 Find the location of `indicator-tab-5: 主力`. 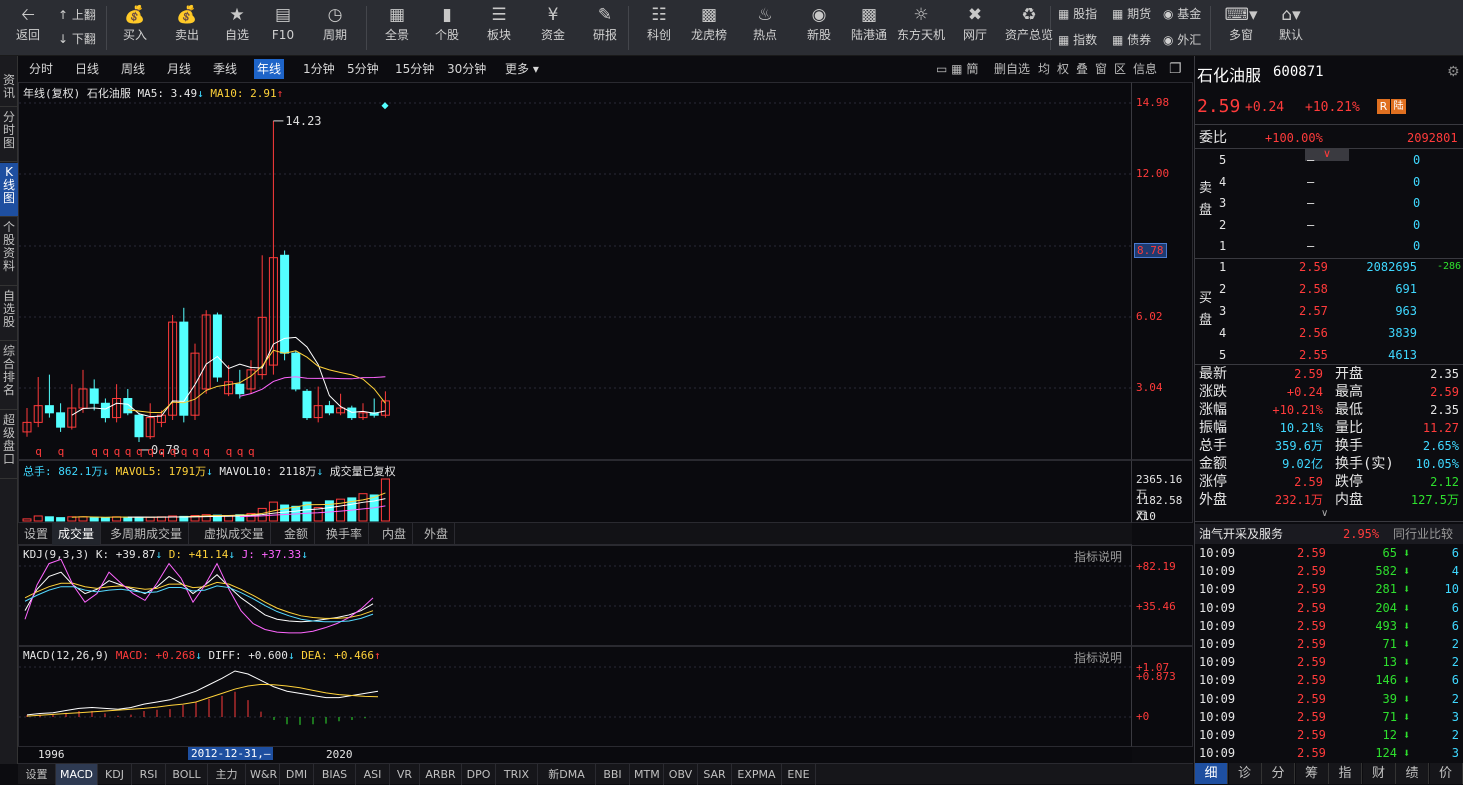

indicator-tab-5: 主力 is located at coordinates (227, 774).